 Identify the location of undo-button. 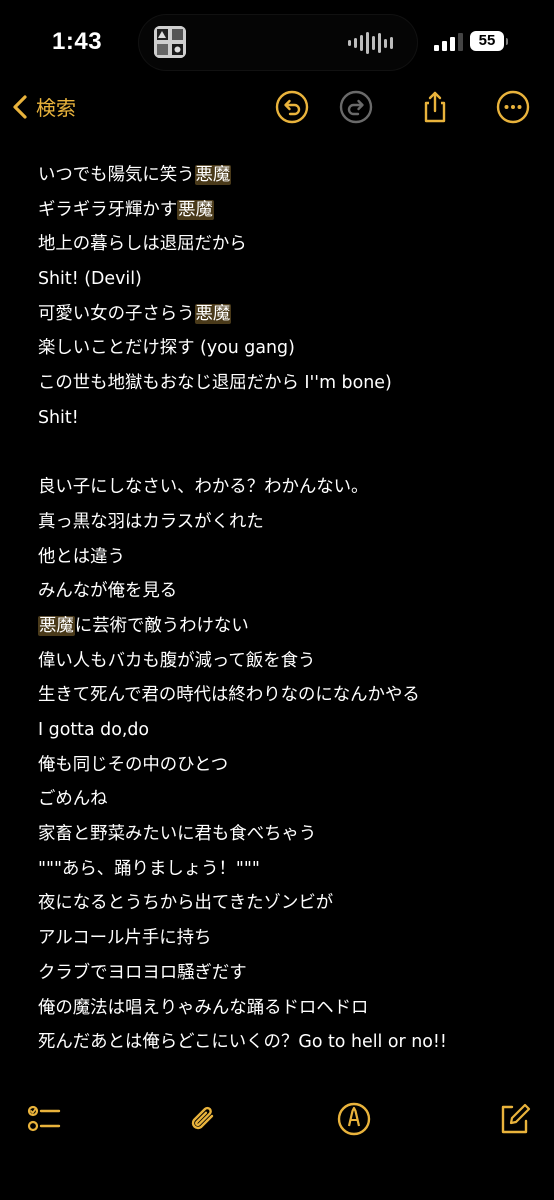
(292, 107).